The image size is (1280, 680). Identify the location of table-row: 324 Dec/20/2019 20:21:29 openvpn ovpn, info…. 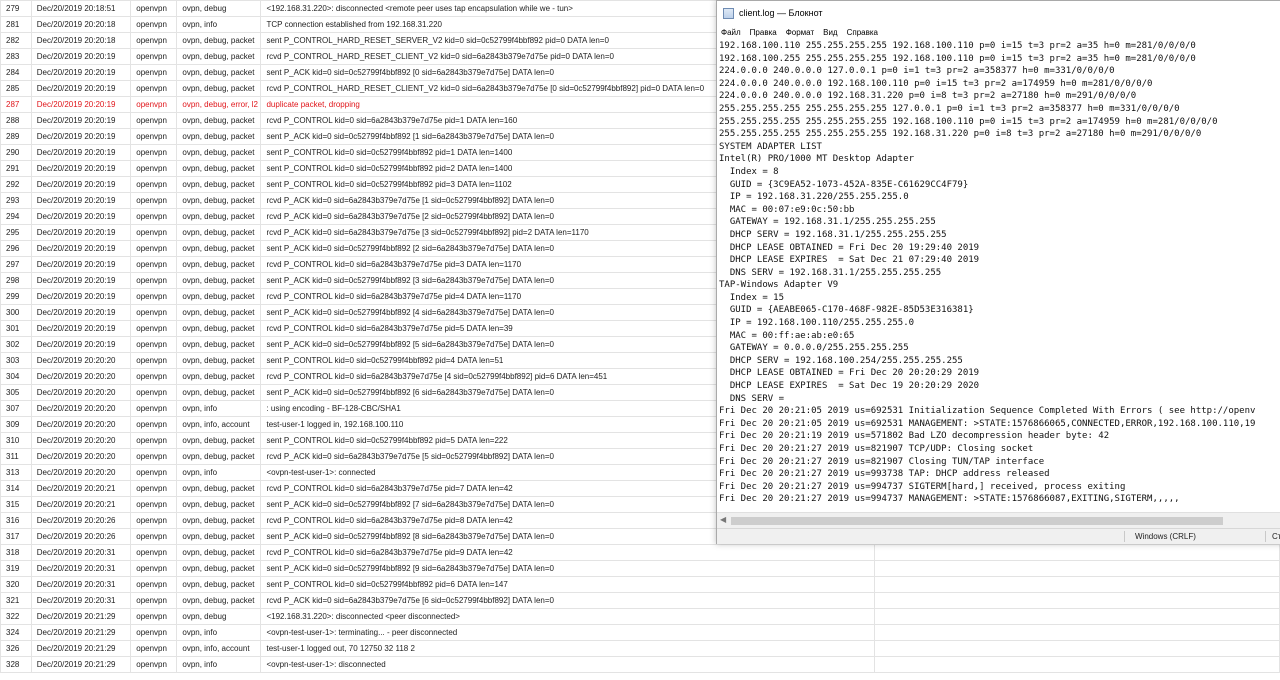
(640, 632).